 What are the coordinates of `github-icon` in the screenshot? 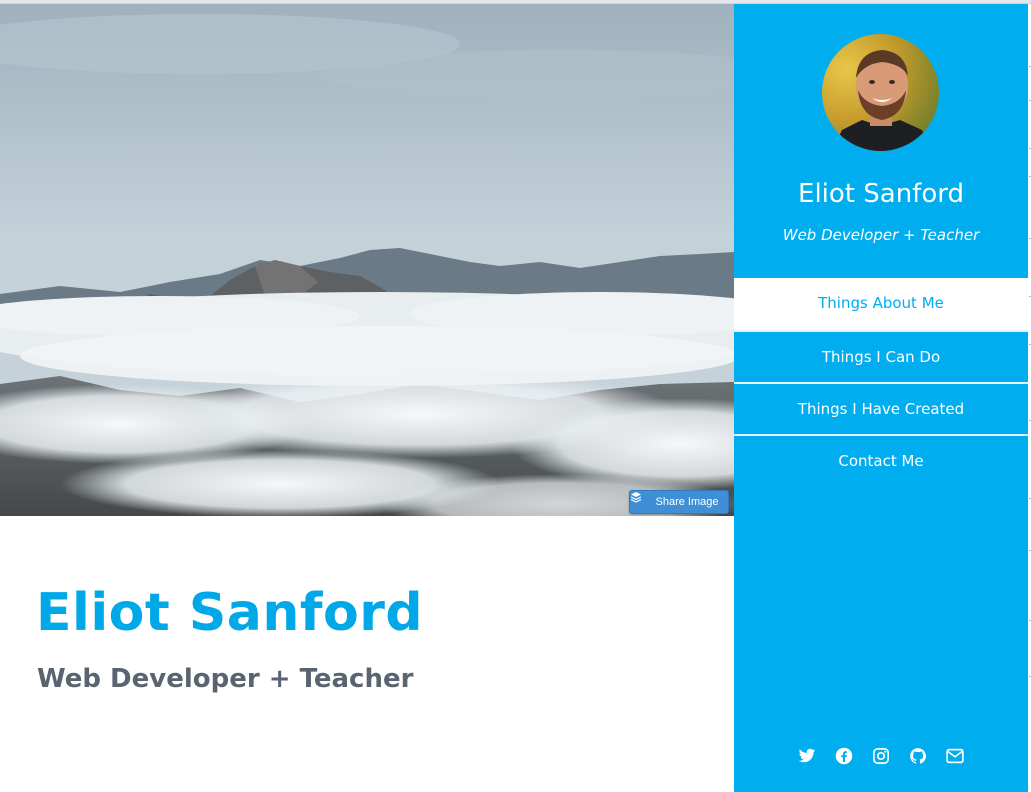 It's located at (918, 756).